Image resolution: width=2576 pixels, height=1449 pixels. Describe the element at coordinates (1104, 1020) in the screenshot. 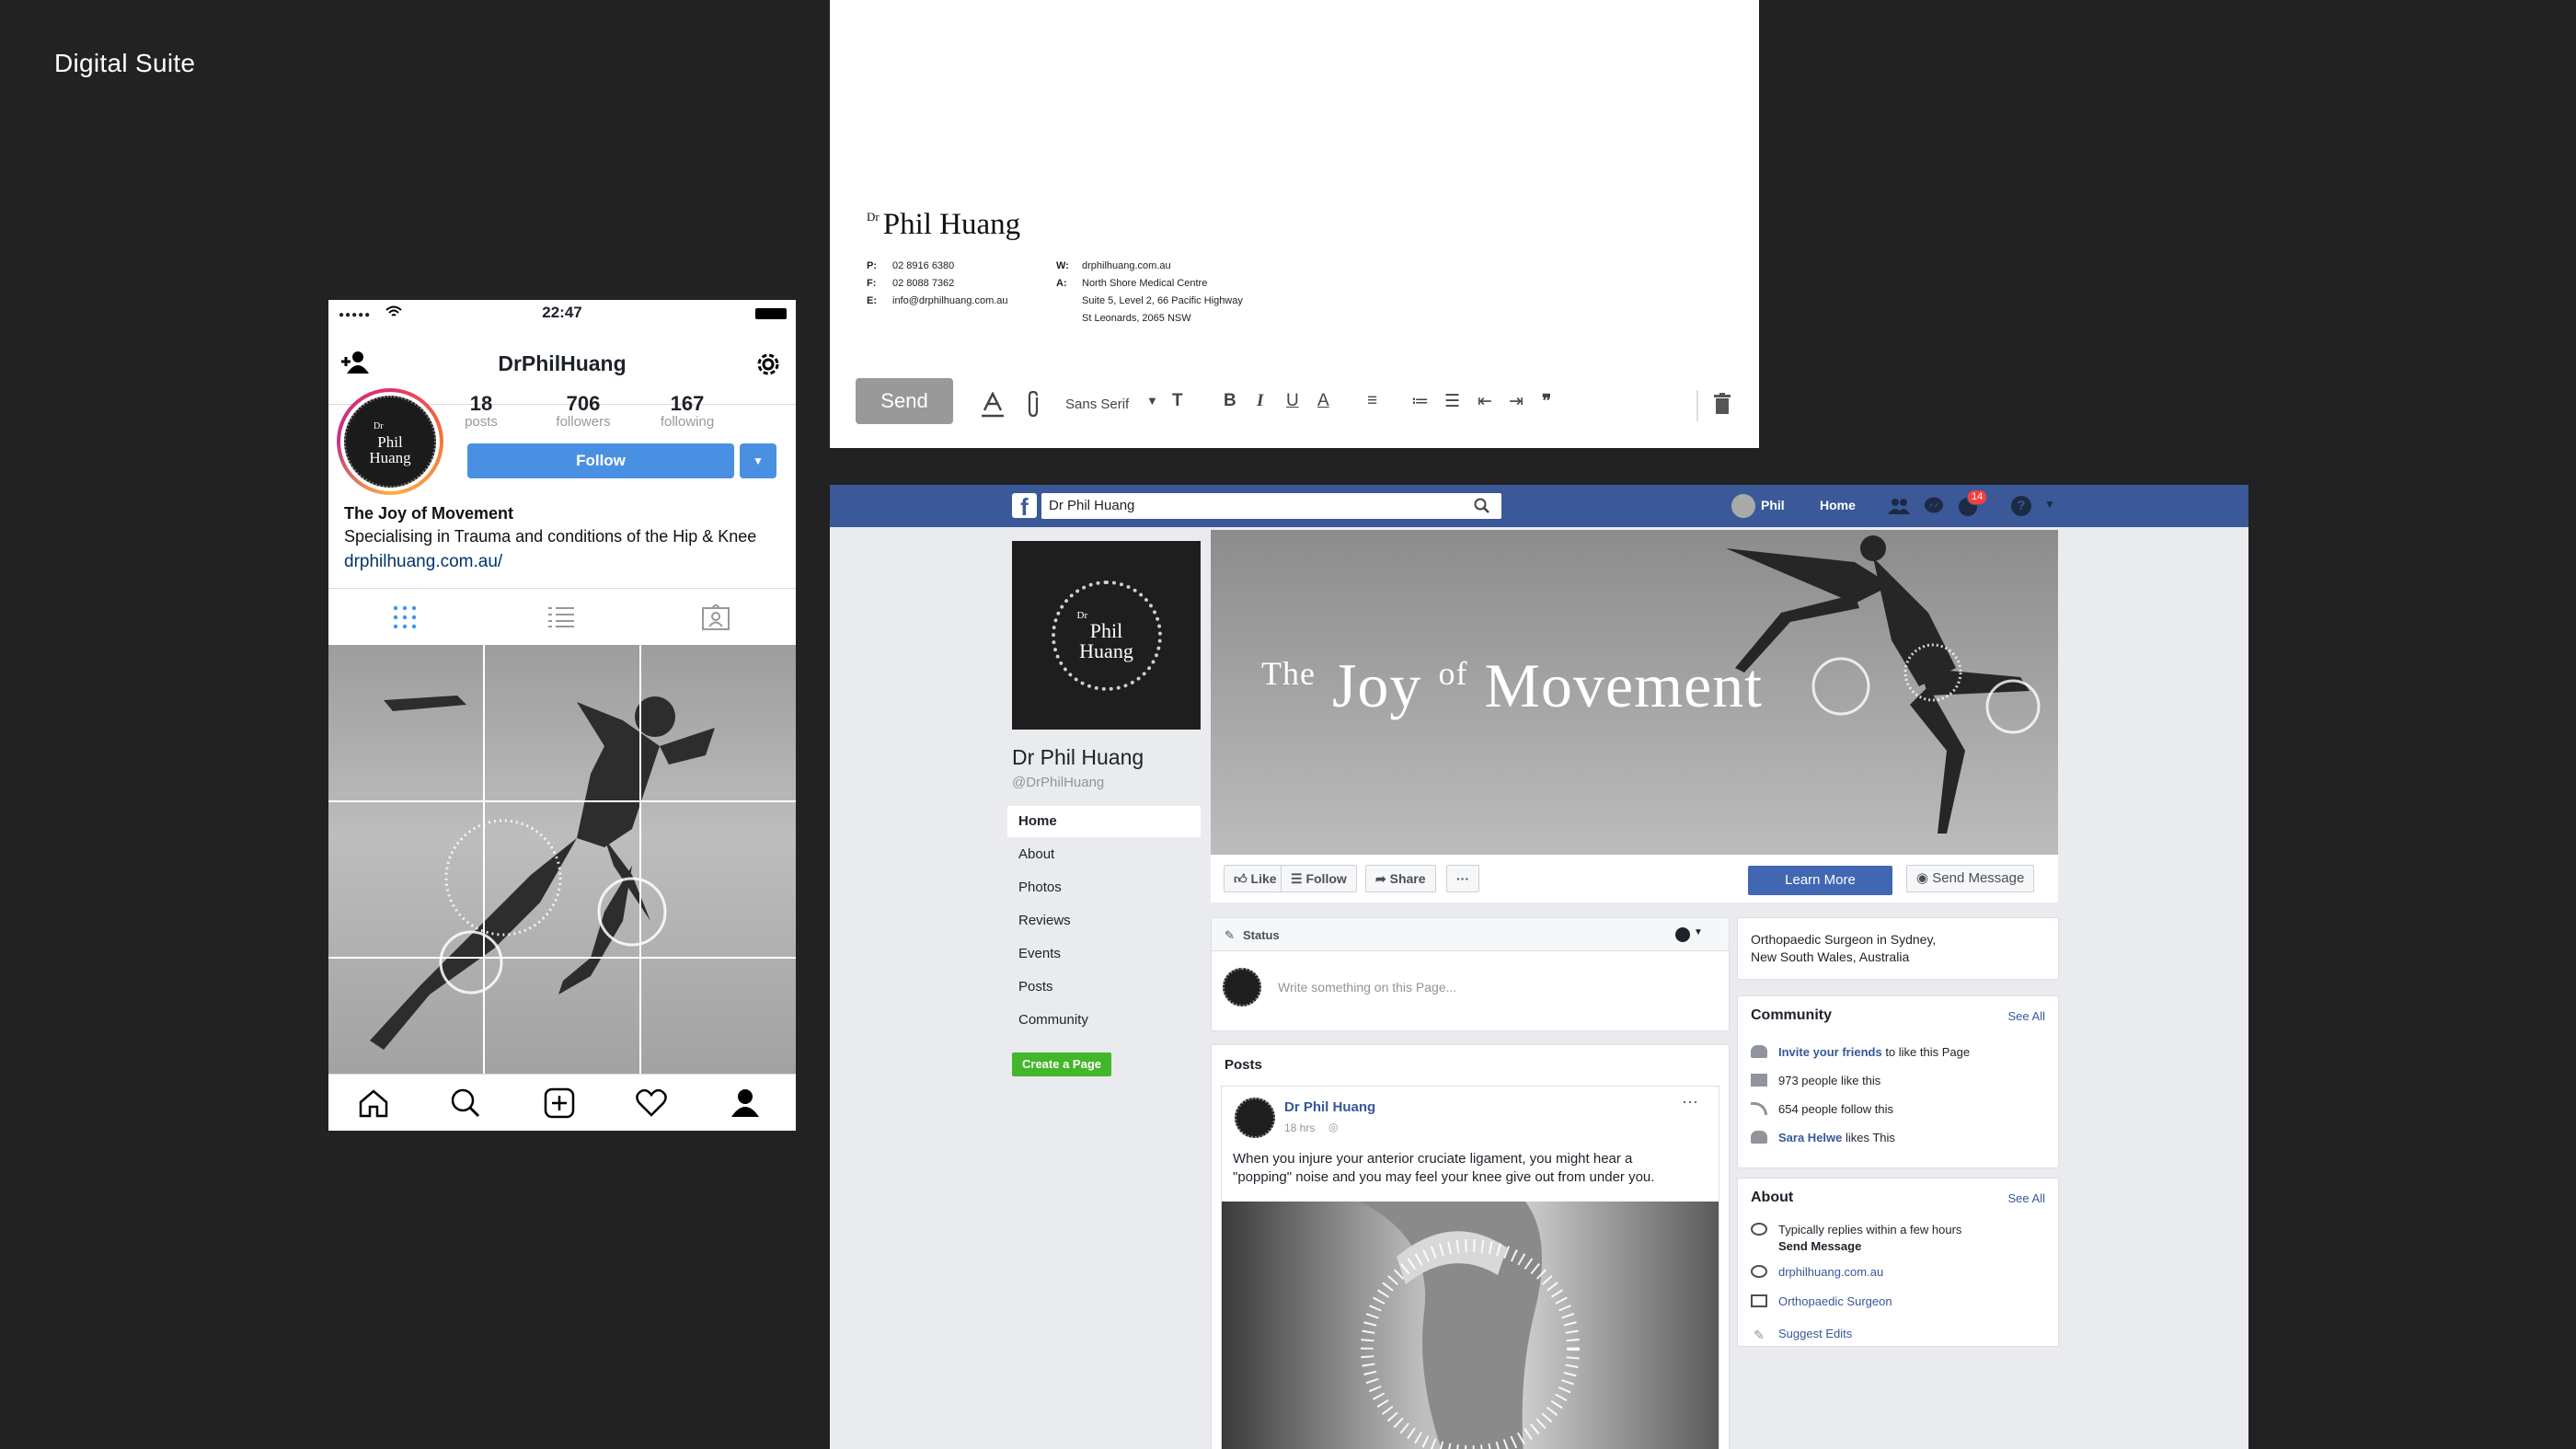

I see `sidebar-item-community: Community` at that location.